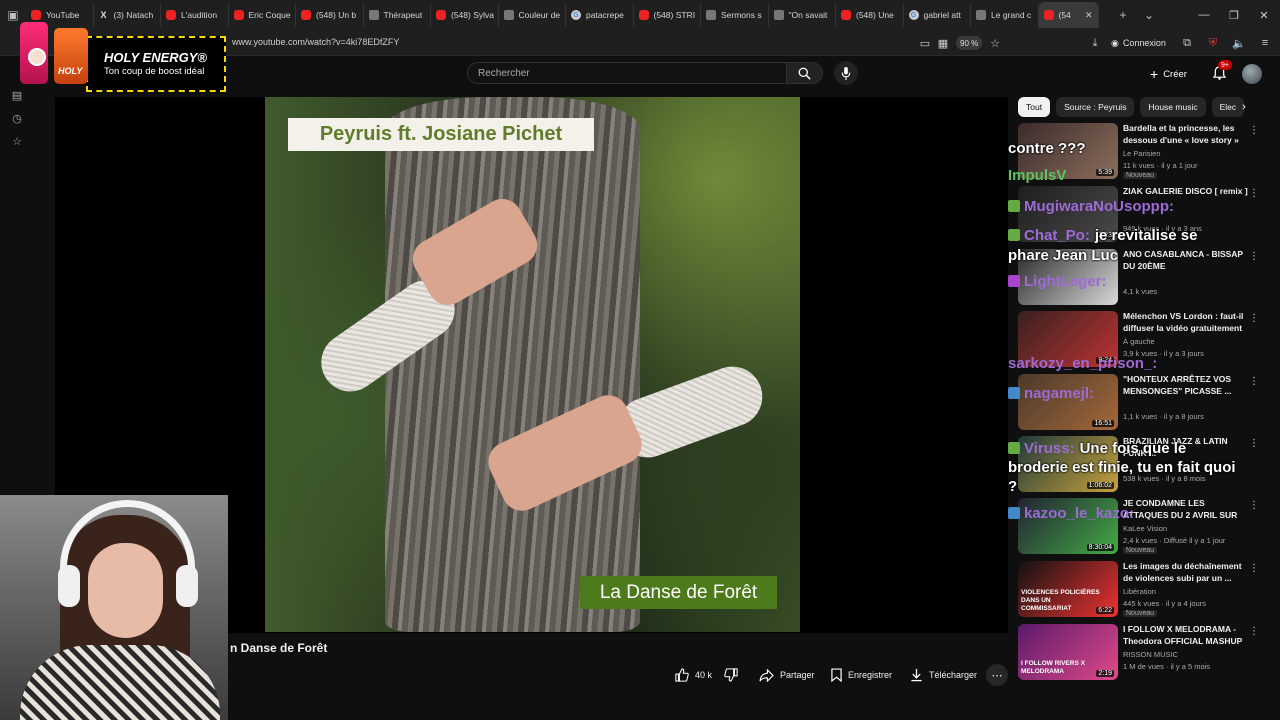 Image resolution: width=1280 pixels, height=720 pixels. I want to click on browser-tab: Le grand c, so click(1005, 15).